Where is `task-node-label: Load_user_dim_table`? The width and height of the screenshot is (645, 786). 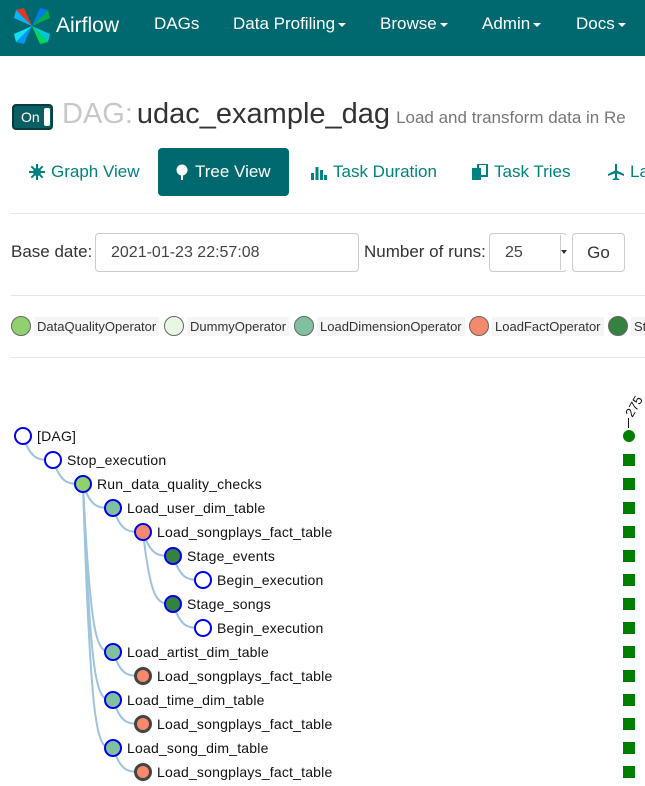
task-node-label: Load_user_dim_table is located at coordinates (196, 508).